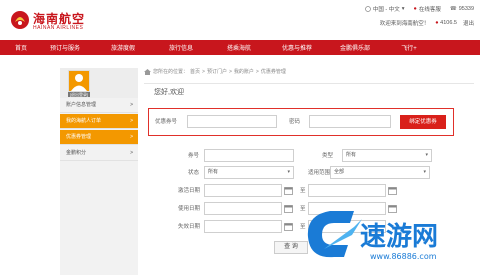 This screenshot has width=480, height=275. I want to click on filter-scope-select: 全部 ▾, so click(380, 172).